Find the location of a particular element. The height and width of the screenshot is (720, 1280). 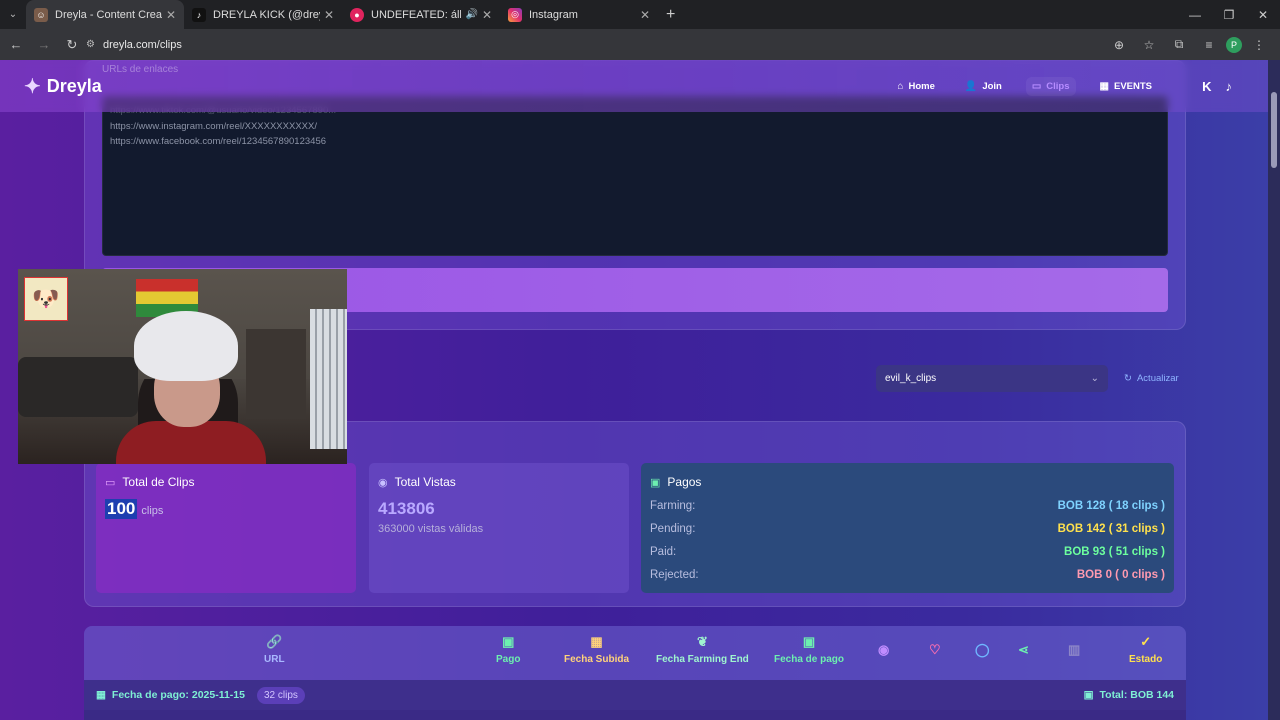

url-text: dreyla.com/clips is located at coordinates (142, 44).